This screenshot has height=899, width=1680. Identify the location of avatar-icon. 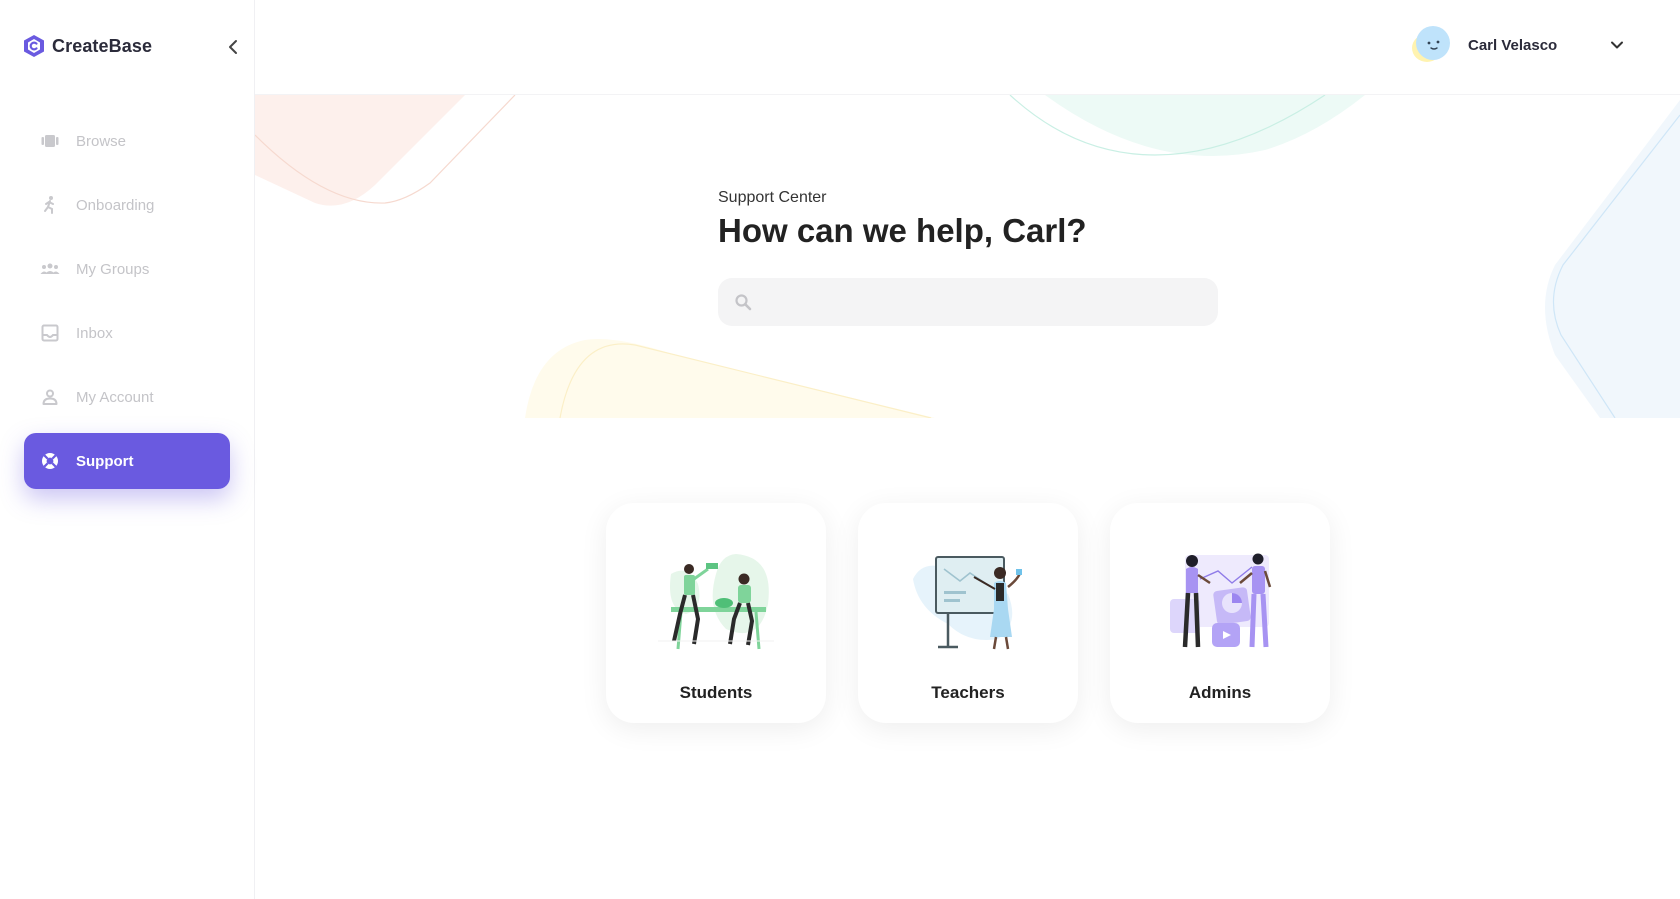
(1431, 44).